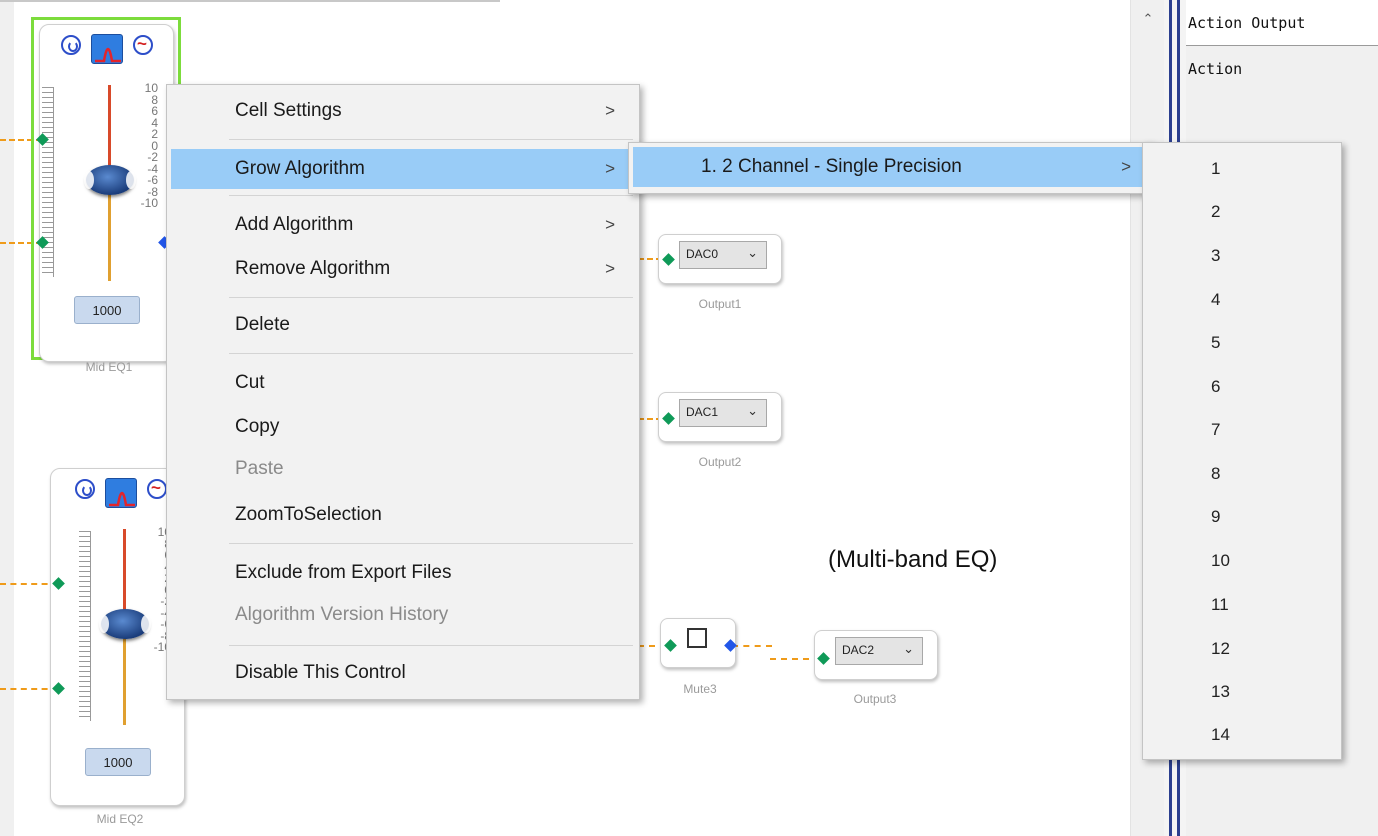  I want to click on canvas-top-edge, so click(250, 1).